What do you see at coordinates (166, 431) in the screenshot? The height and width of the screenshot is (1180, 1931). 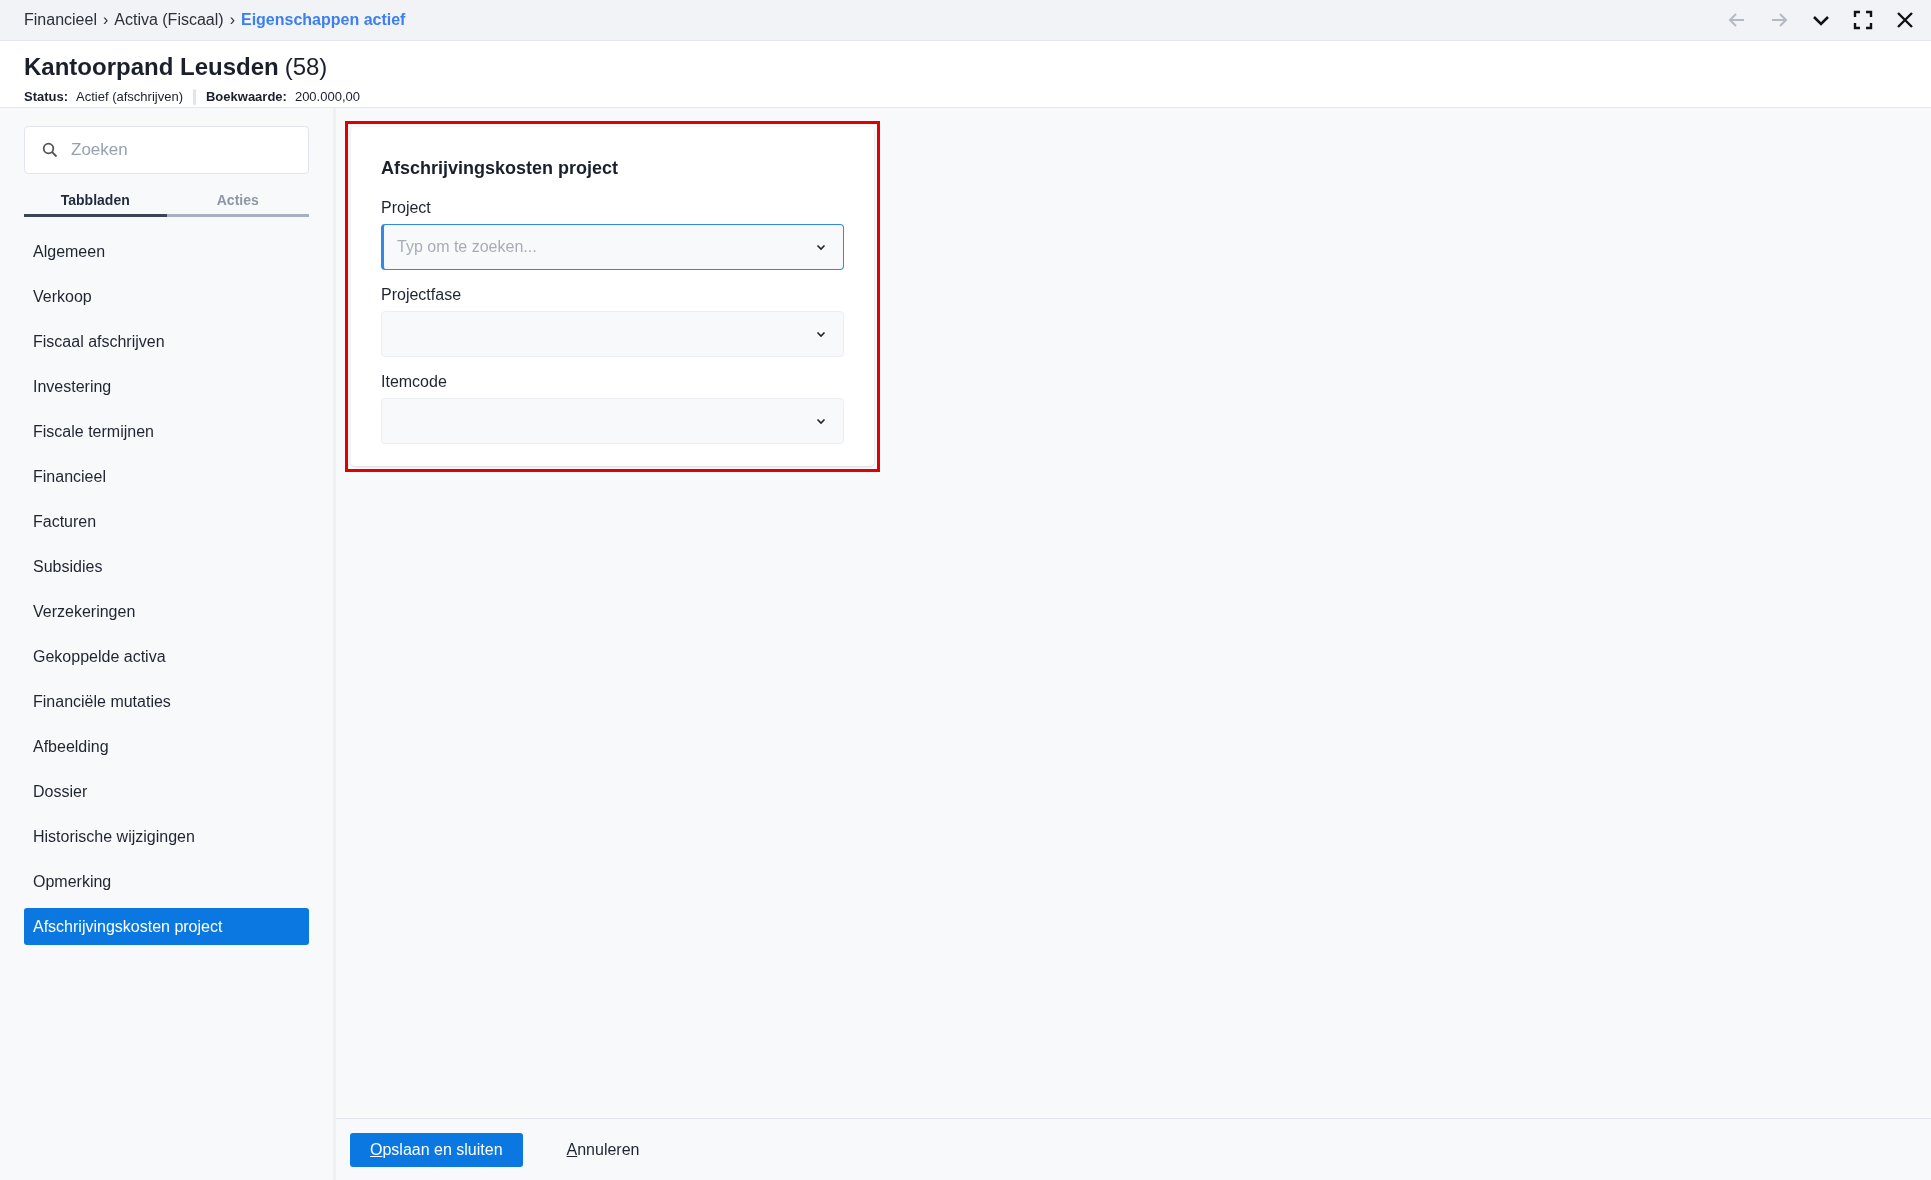 I see `sidebar-item: Fiscale termijnen` at bounding box center [166, 431].